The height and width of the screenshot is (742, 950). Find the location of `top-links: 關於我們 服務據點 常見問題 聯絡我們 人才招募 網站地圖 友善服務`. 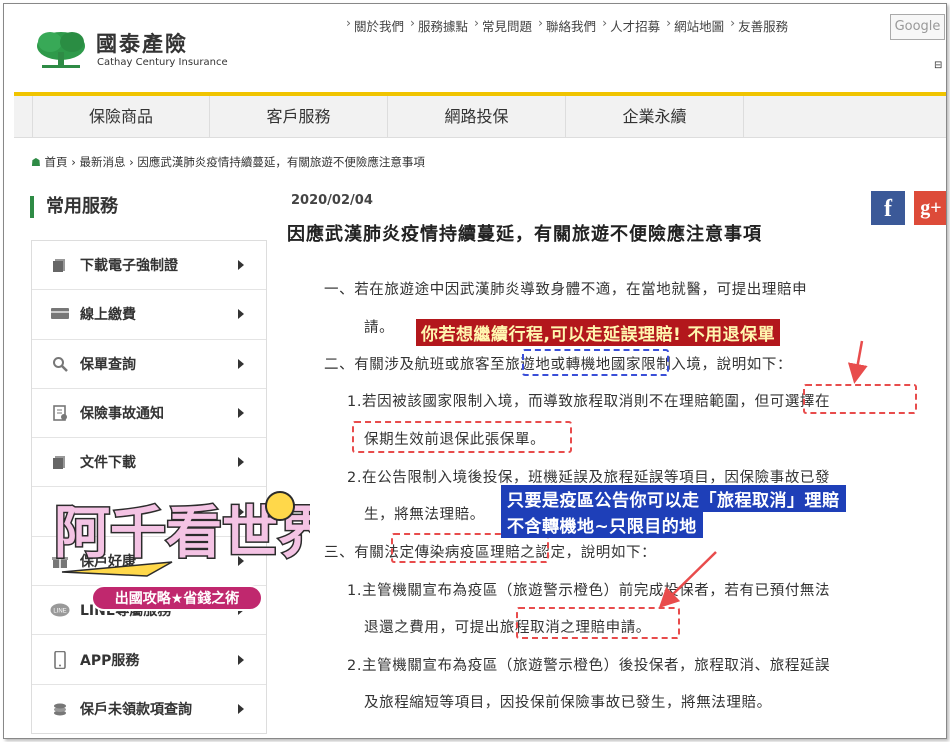

top-links: 關於我們 服務據點 常見問題 聯絡我們 人才招募 網站地圖 友善服務 is located at coordinates (570, 25).